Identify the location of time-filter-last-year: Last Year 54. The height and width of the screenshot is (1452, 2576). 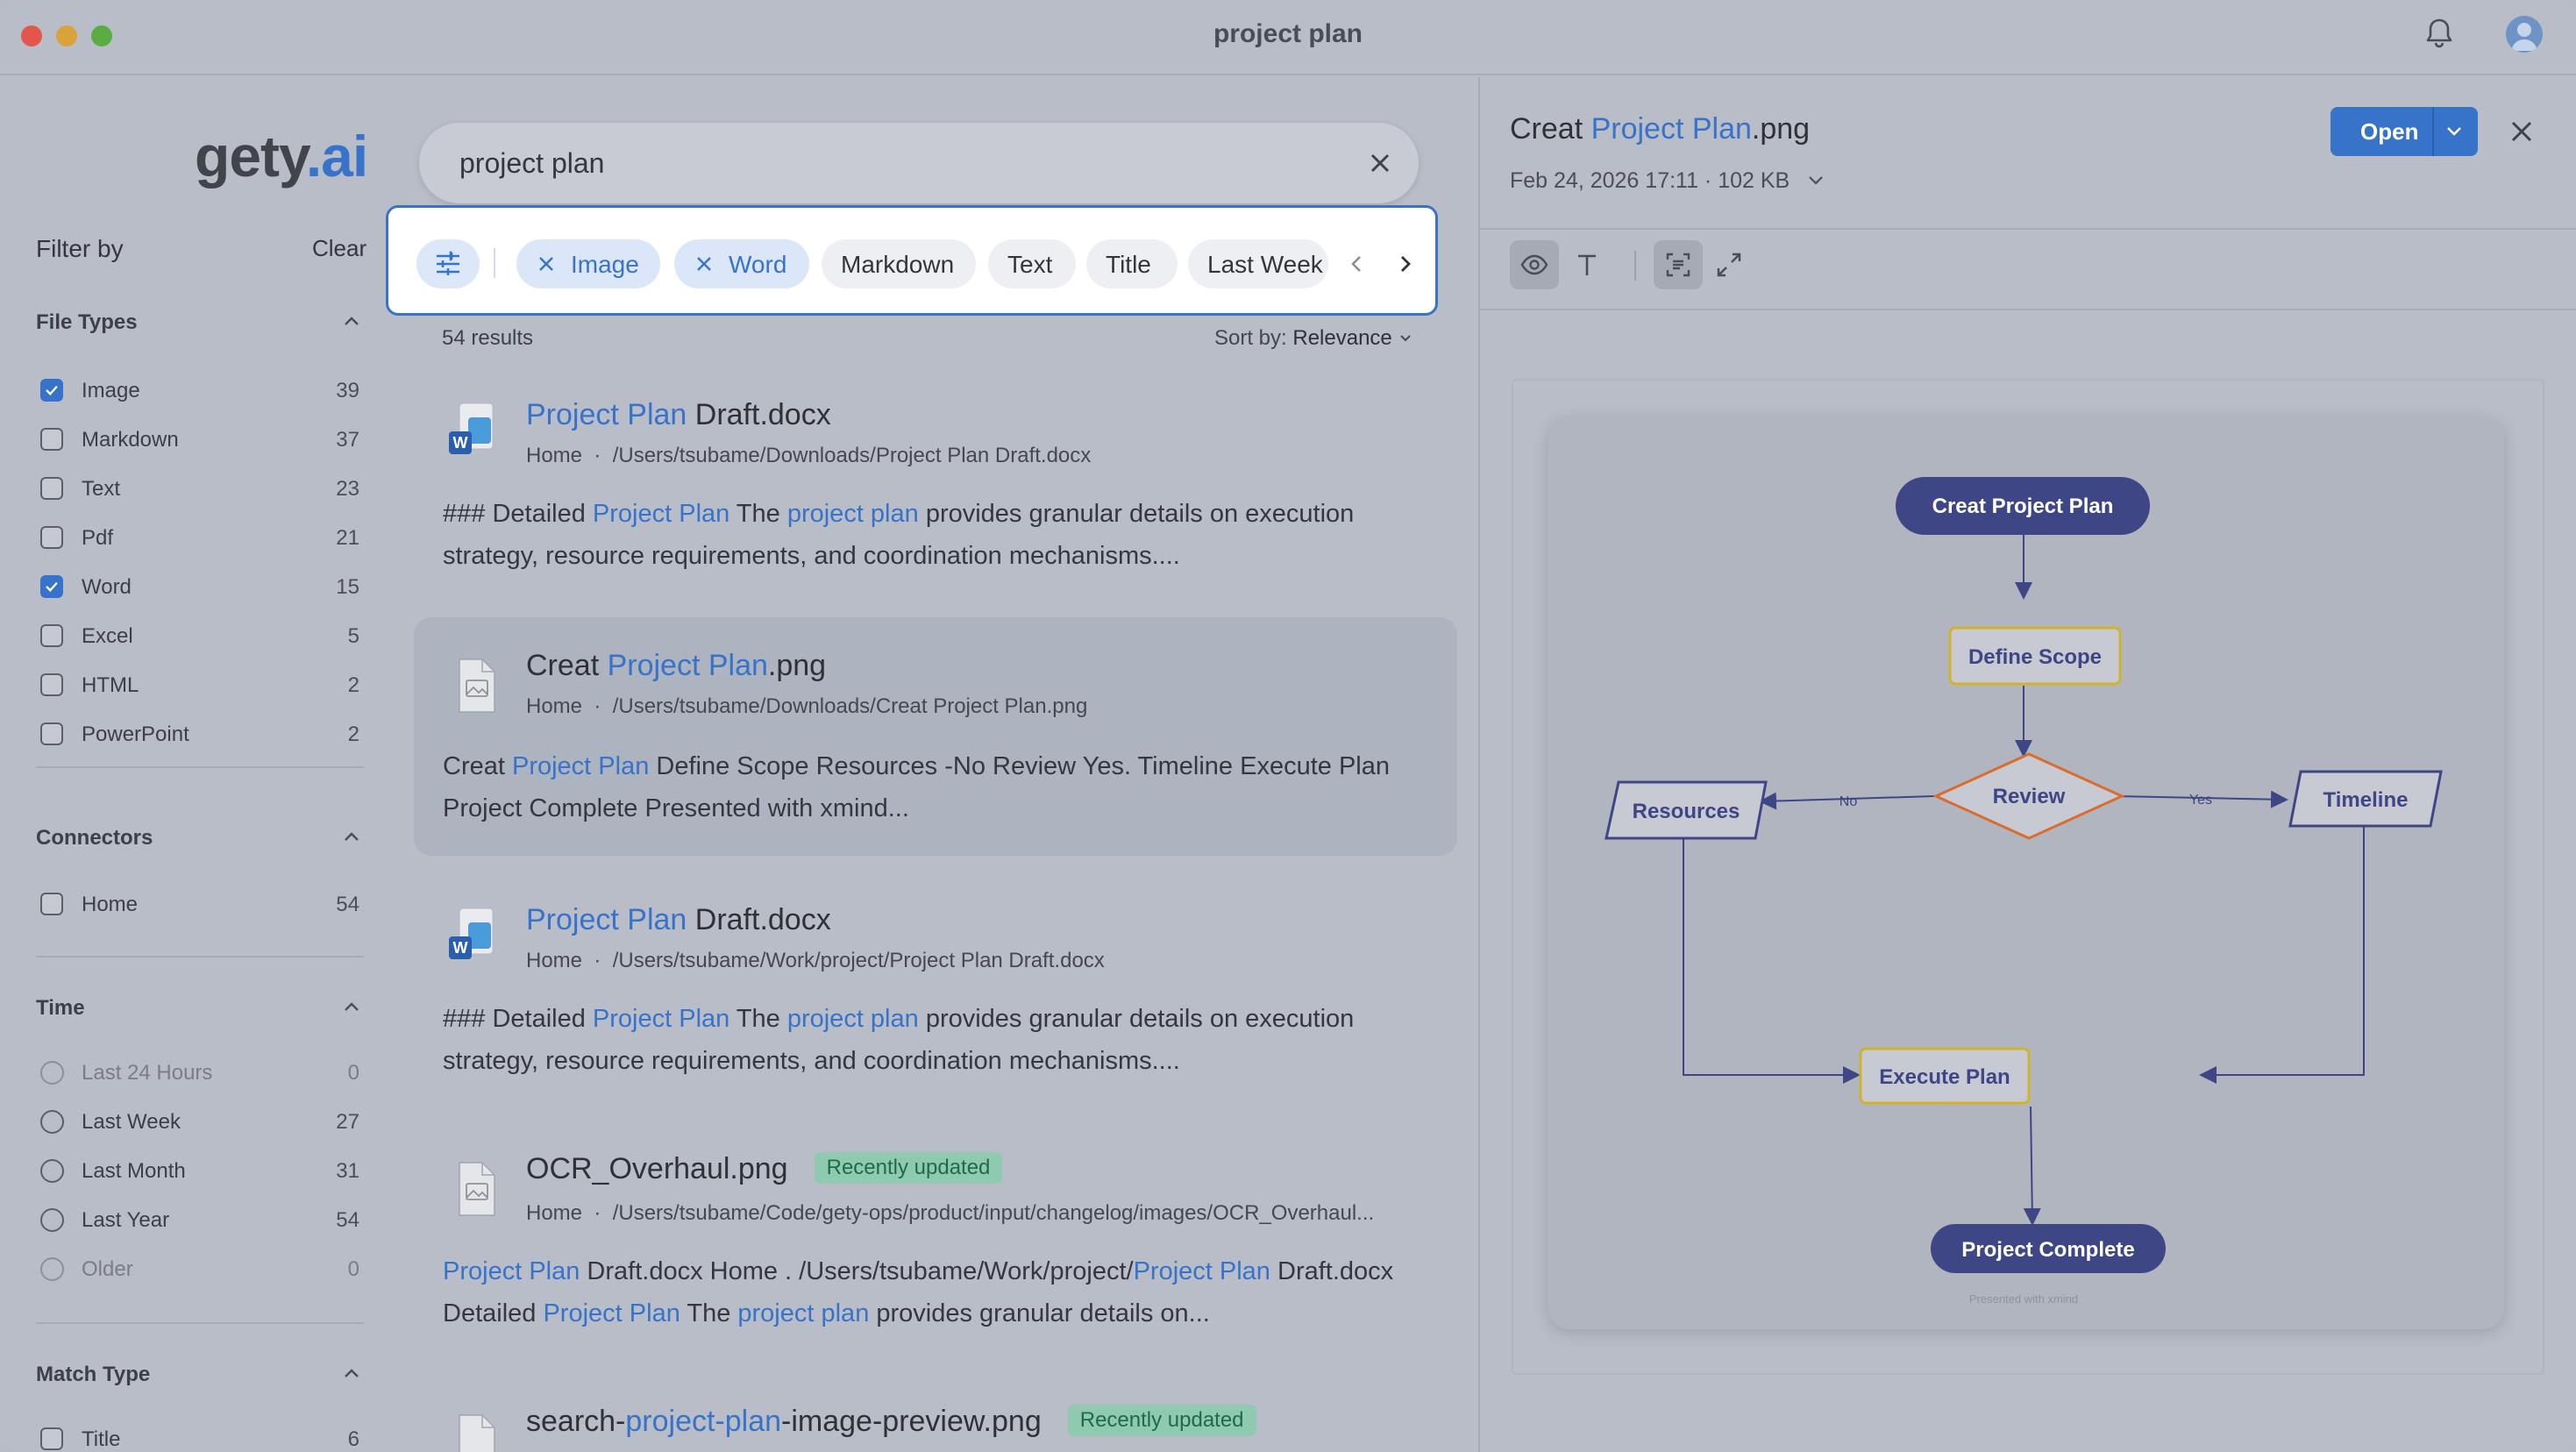
(199, 1218).